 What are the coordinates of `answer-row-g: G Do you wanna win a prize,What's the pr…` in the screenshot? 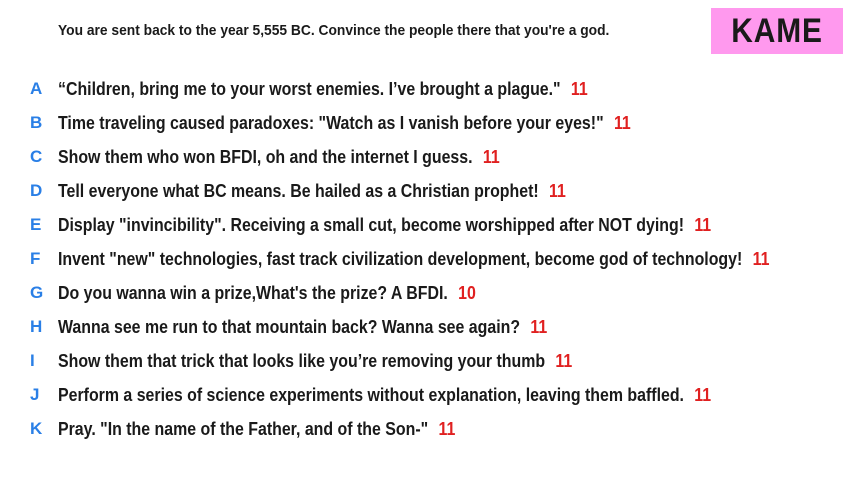 It's located at (426, 293).